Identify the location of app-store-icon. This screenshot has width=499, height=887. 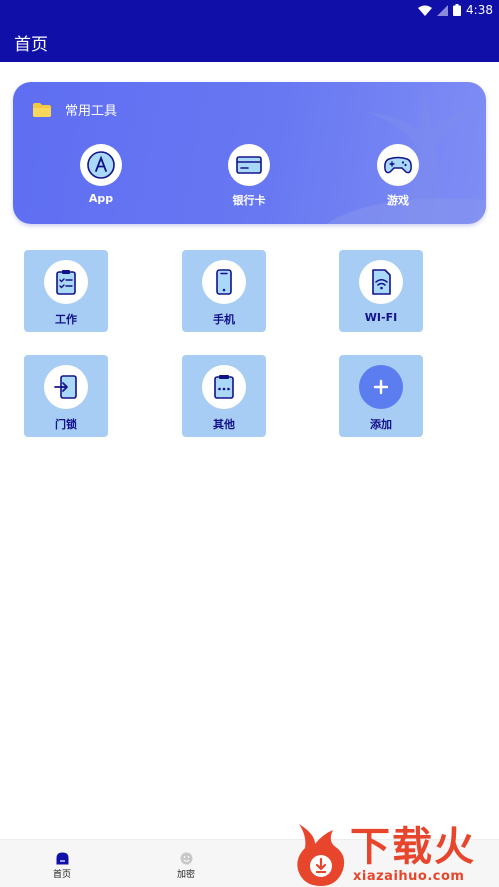
(101, 165).